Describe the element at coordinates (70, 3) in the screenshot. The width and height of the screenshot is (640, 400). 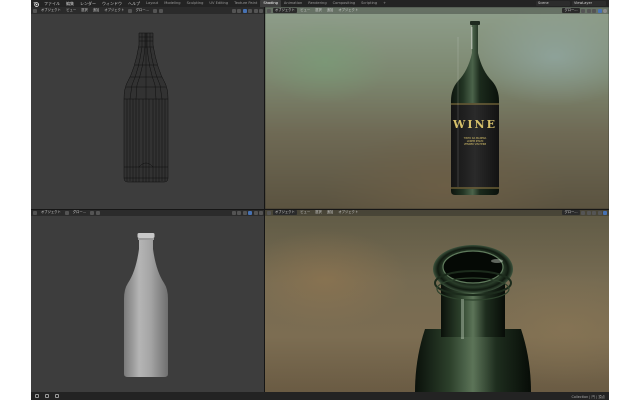
I see `menu-edit: 編集` at that location.